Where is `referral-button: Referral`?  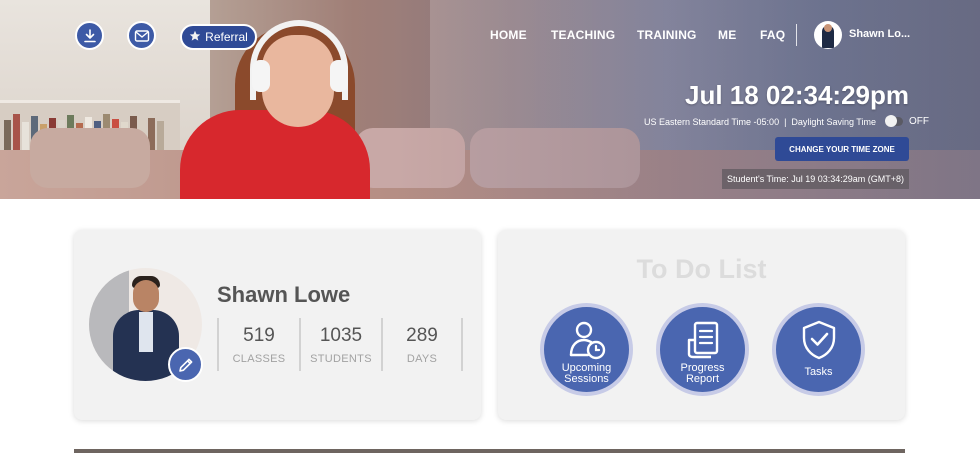 referral-button: Referral is located at coordinates (218, 37).